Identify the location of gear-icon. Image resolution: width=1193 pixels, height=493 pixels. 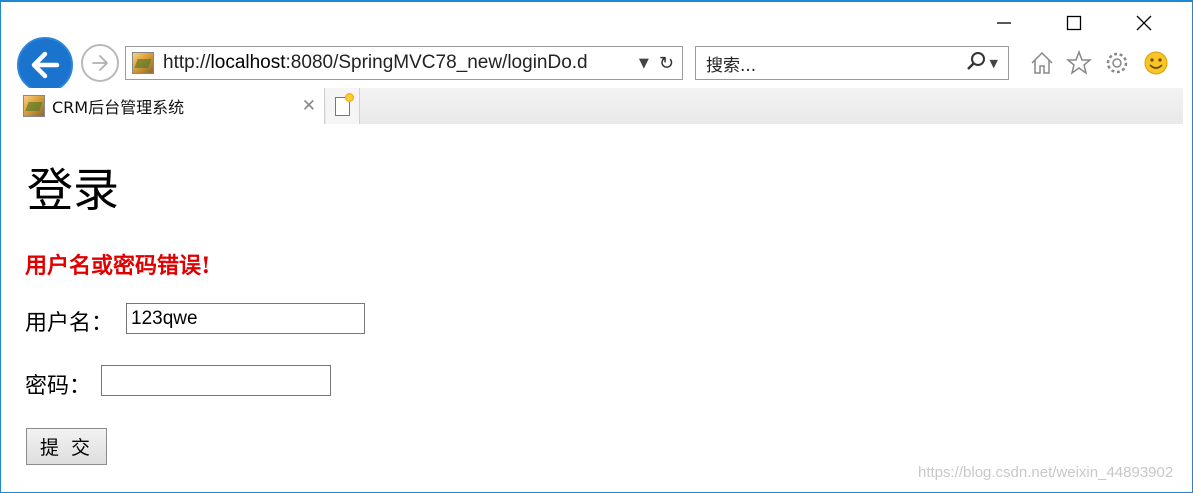
(1117, 63).